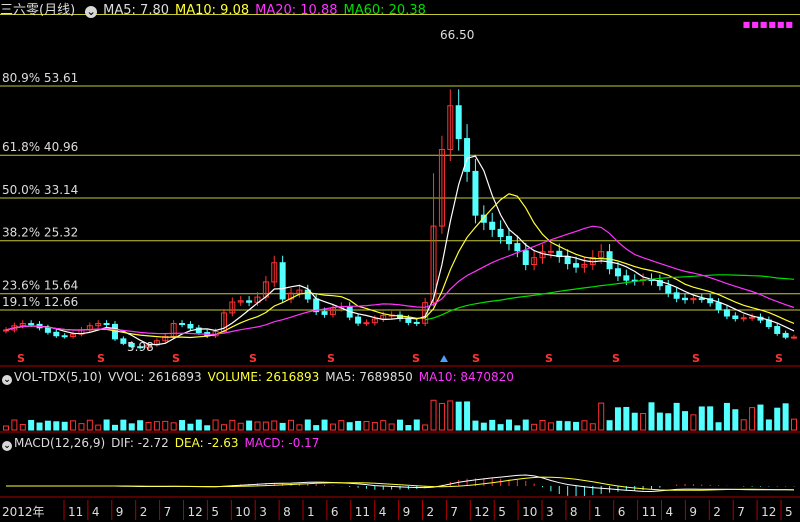  What do you see at coordinates (38, 10) in the screenshot?
I see `stock-title: 三六零(月线)` at bounding box center [38, 10].